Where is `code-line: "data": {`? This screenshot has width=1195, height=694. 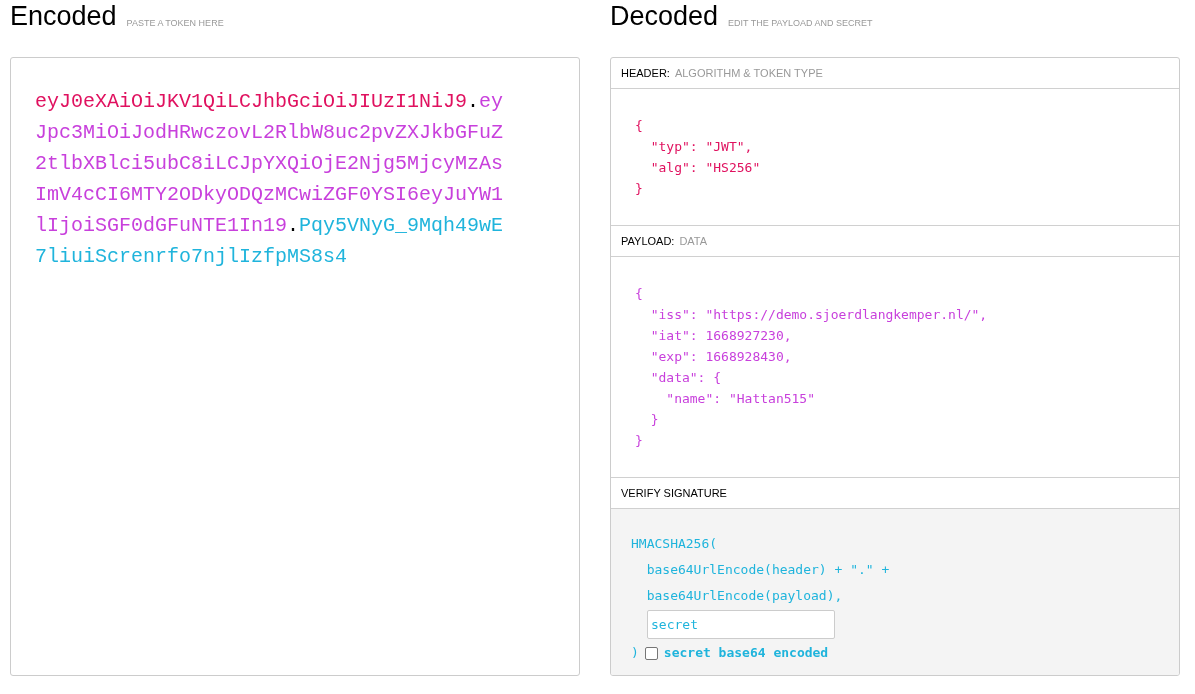
code-line: "data": { is located at coordinates (685, 378).